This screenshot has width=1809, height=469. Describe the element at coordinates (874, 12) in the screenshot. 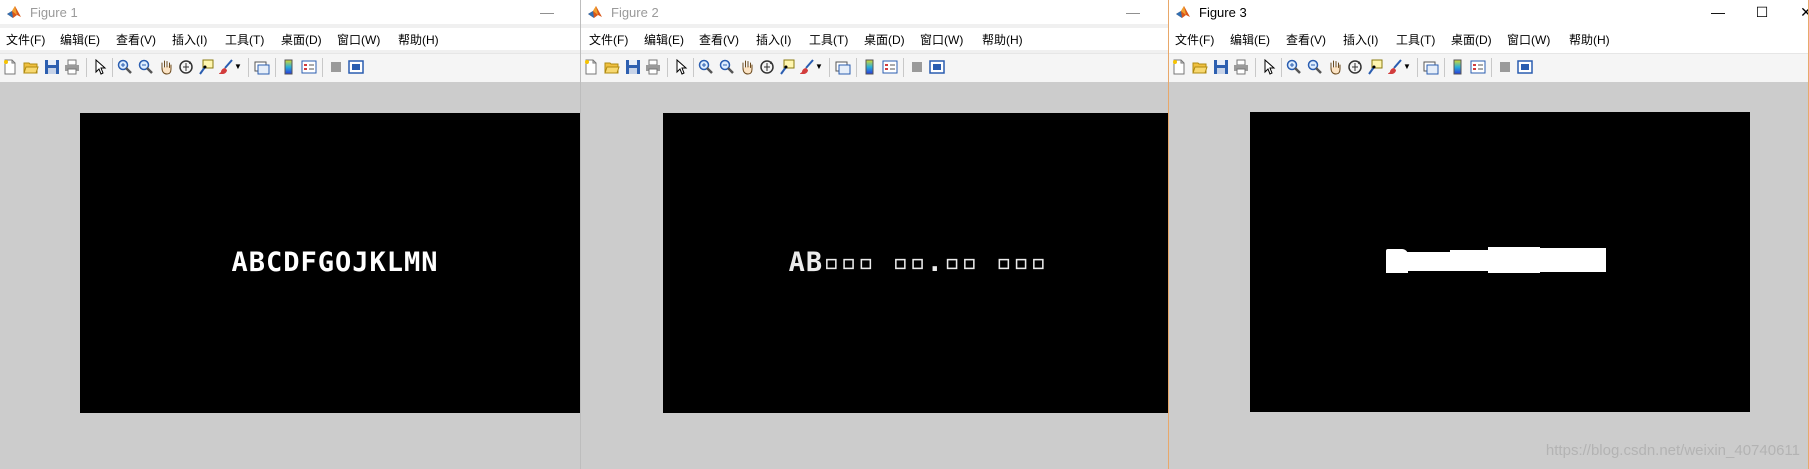

I see `title-bar: Figure 2 —` at that location.